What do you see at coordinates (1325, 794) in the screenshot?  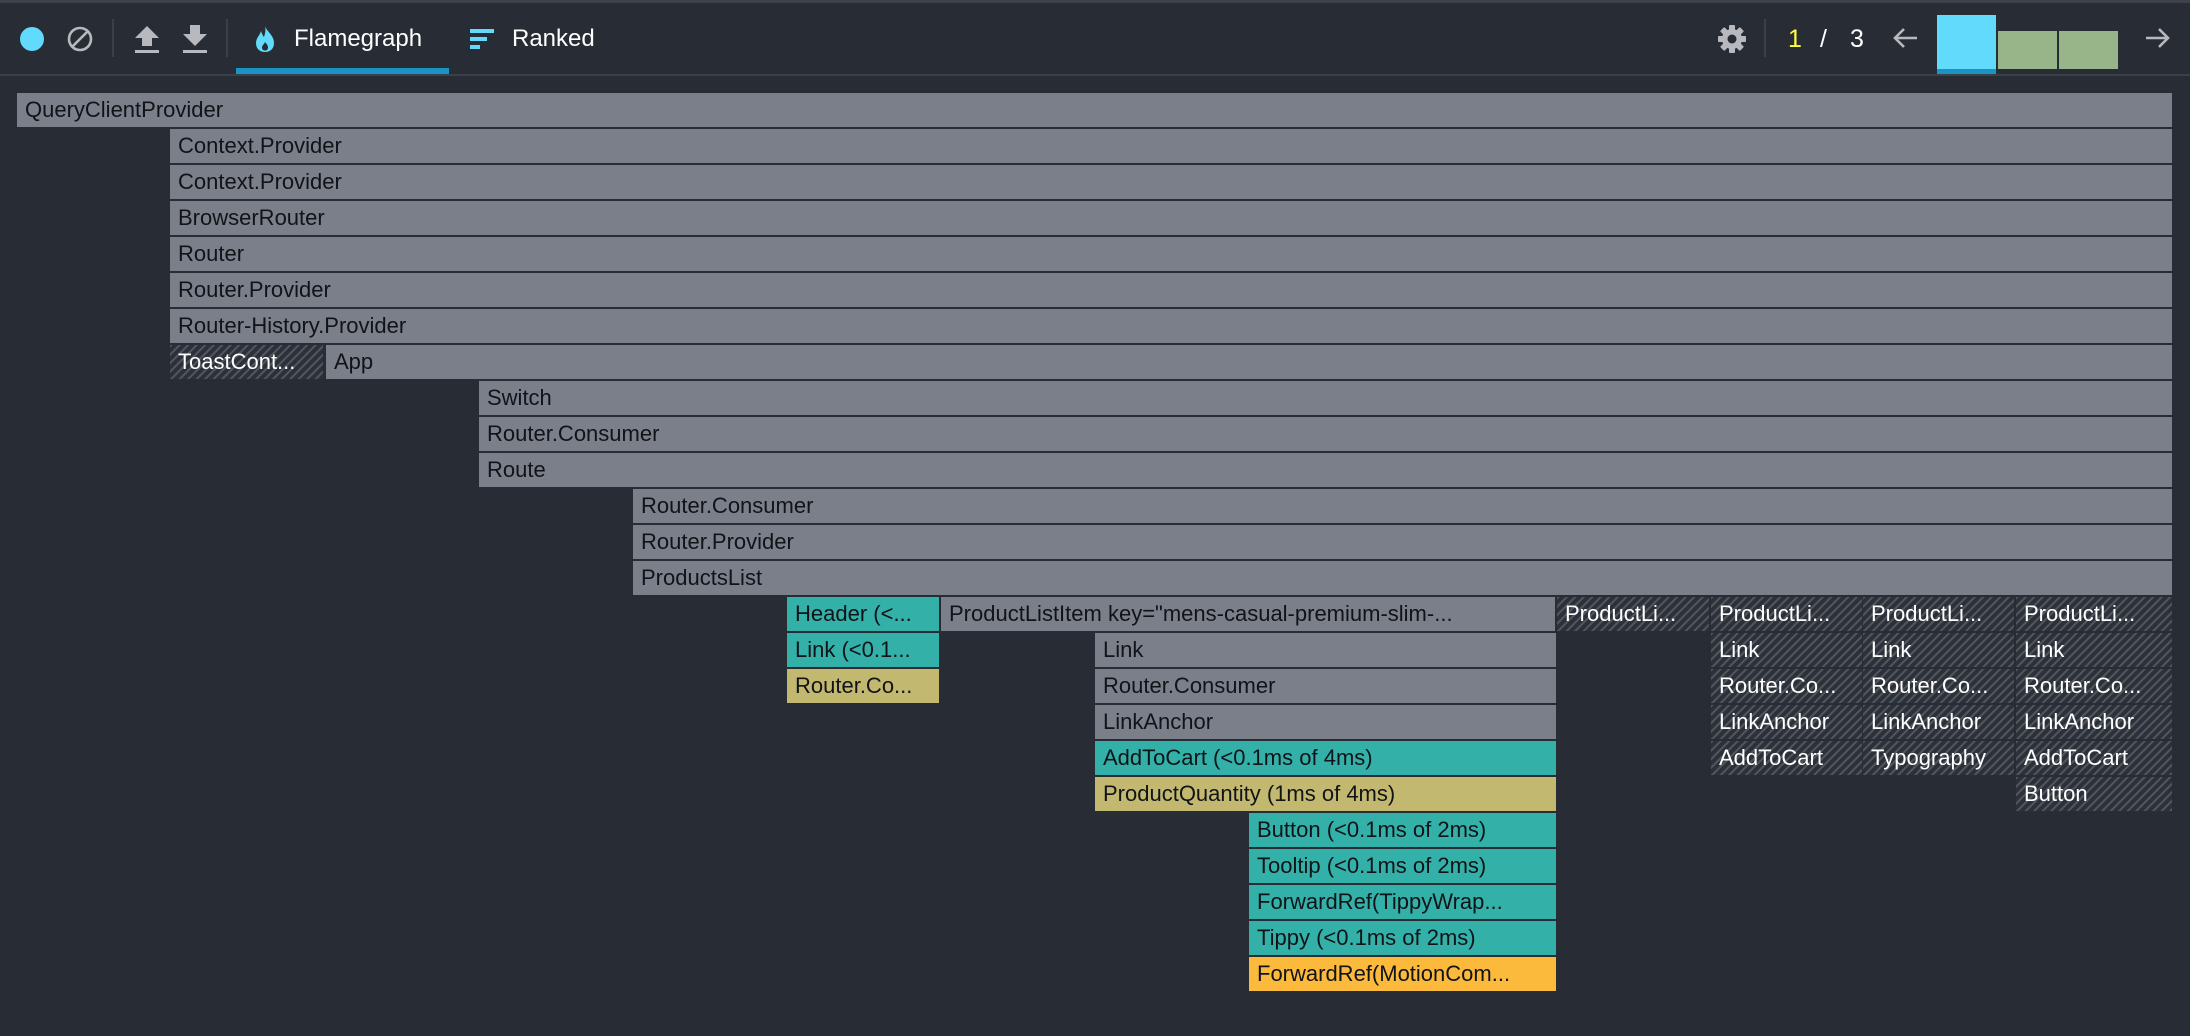 I see `flamegraph-node: ProductQuantity (1ms of 4ms)` at bounding box center [1325, 794].